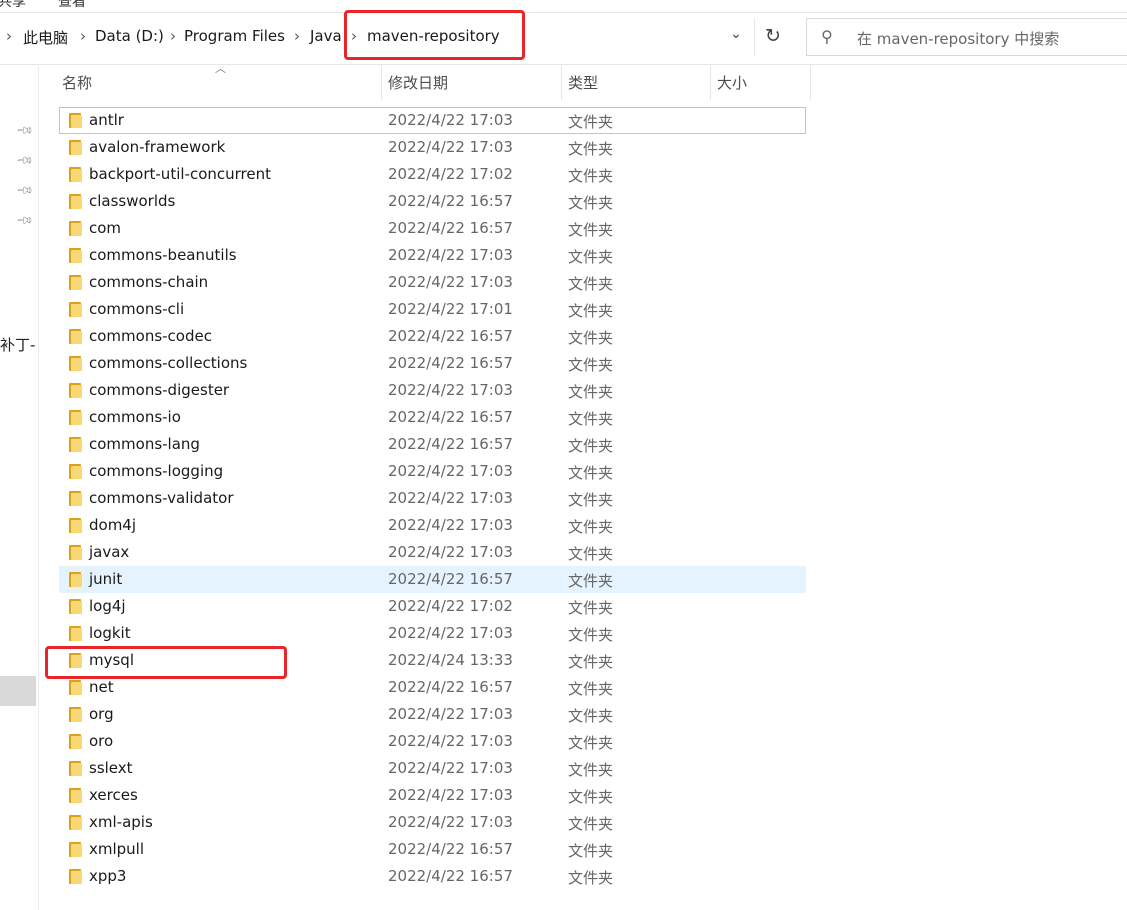 This screenshot has height=910, width=1127. Describe the element at coordinates (72, 5) in the screenshot. I see `menu-view: 查看` at that location.